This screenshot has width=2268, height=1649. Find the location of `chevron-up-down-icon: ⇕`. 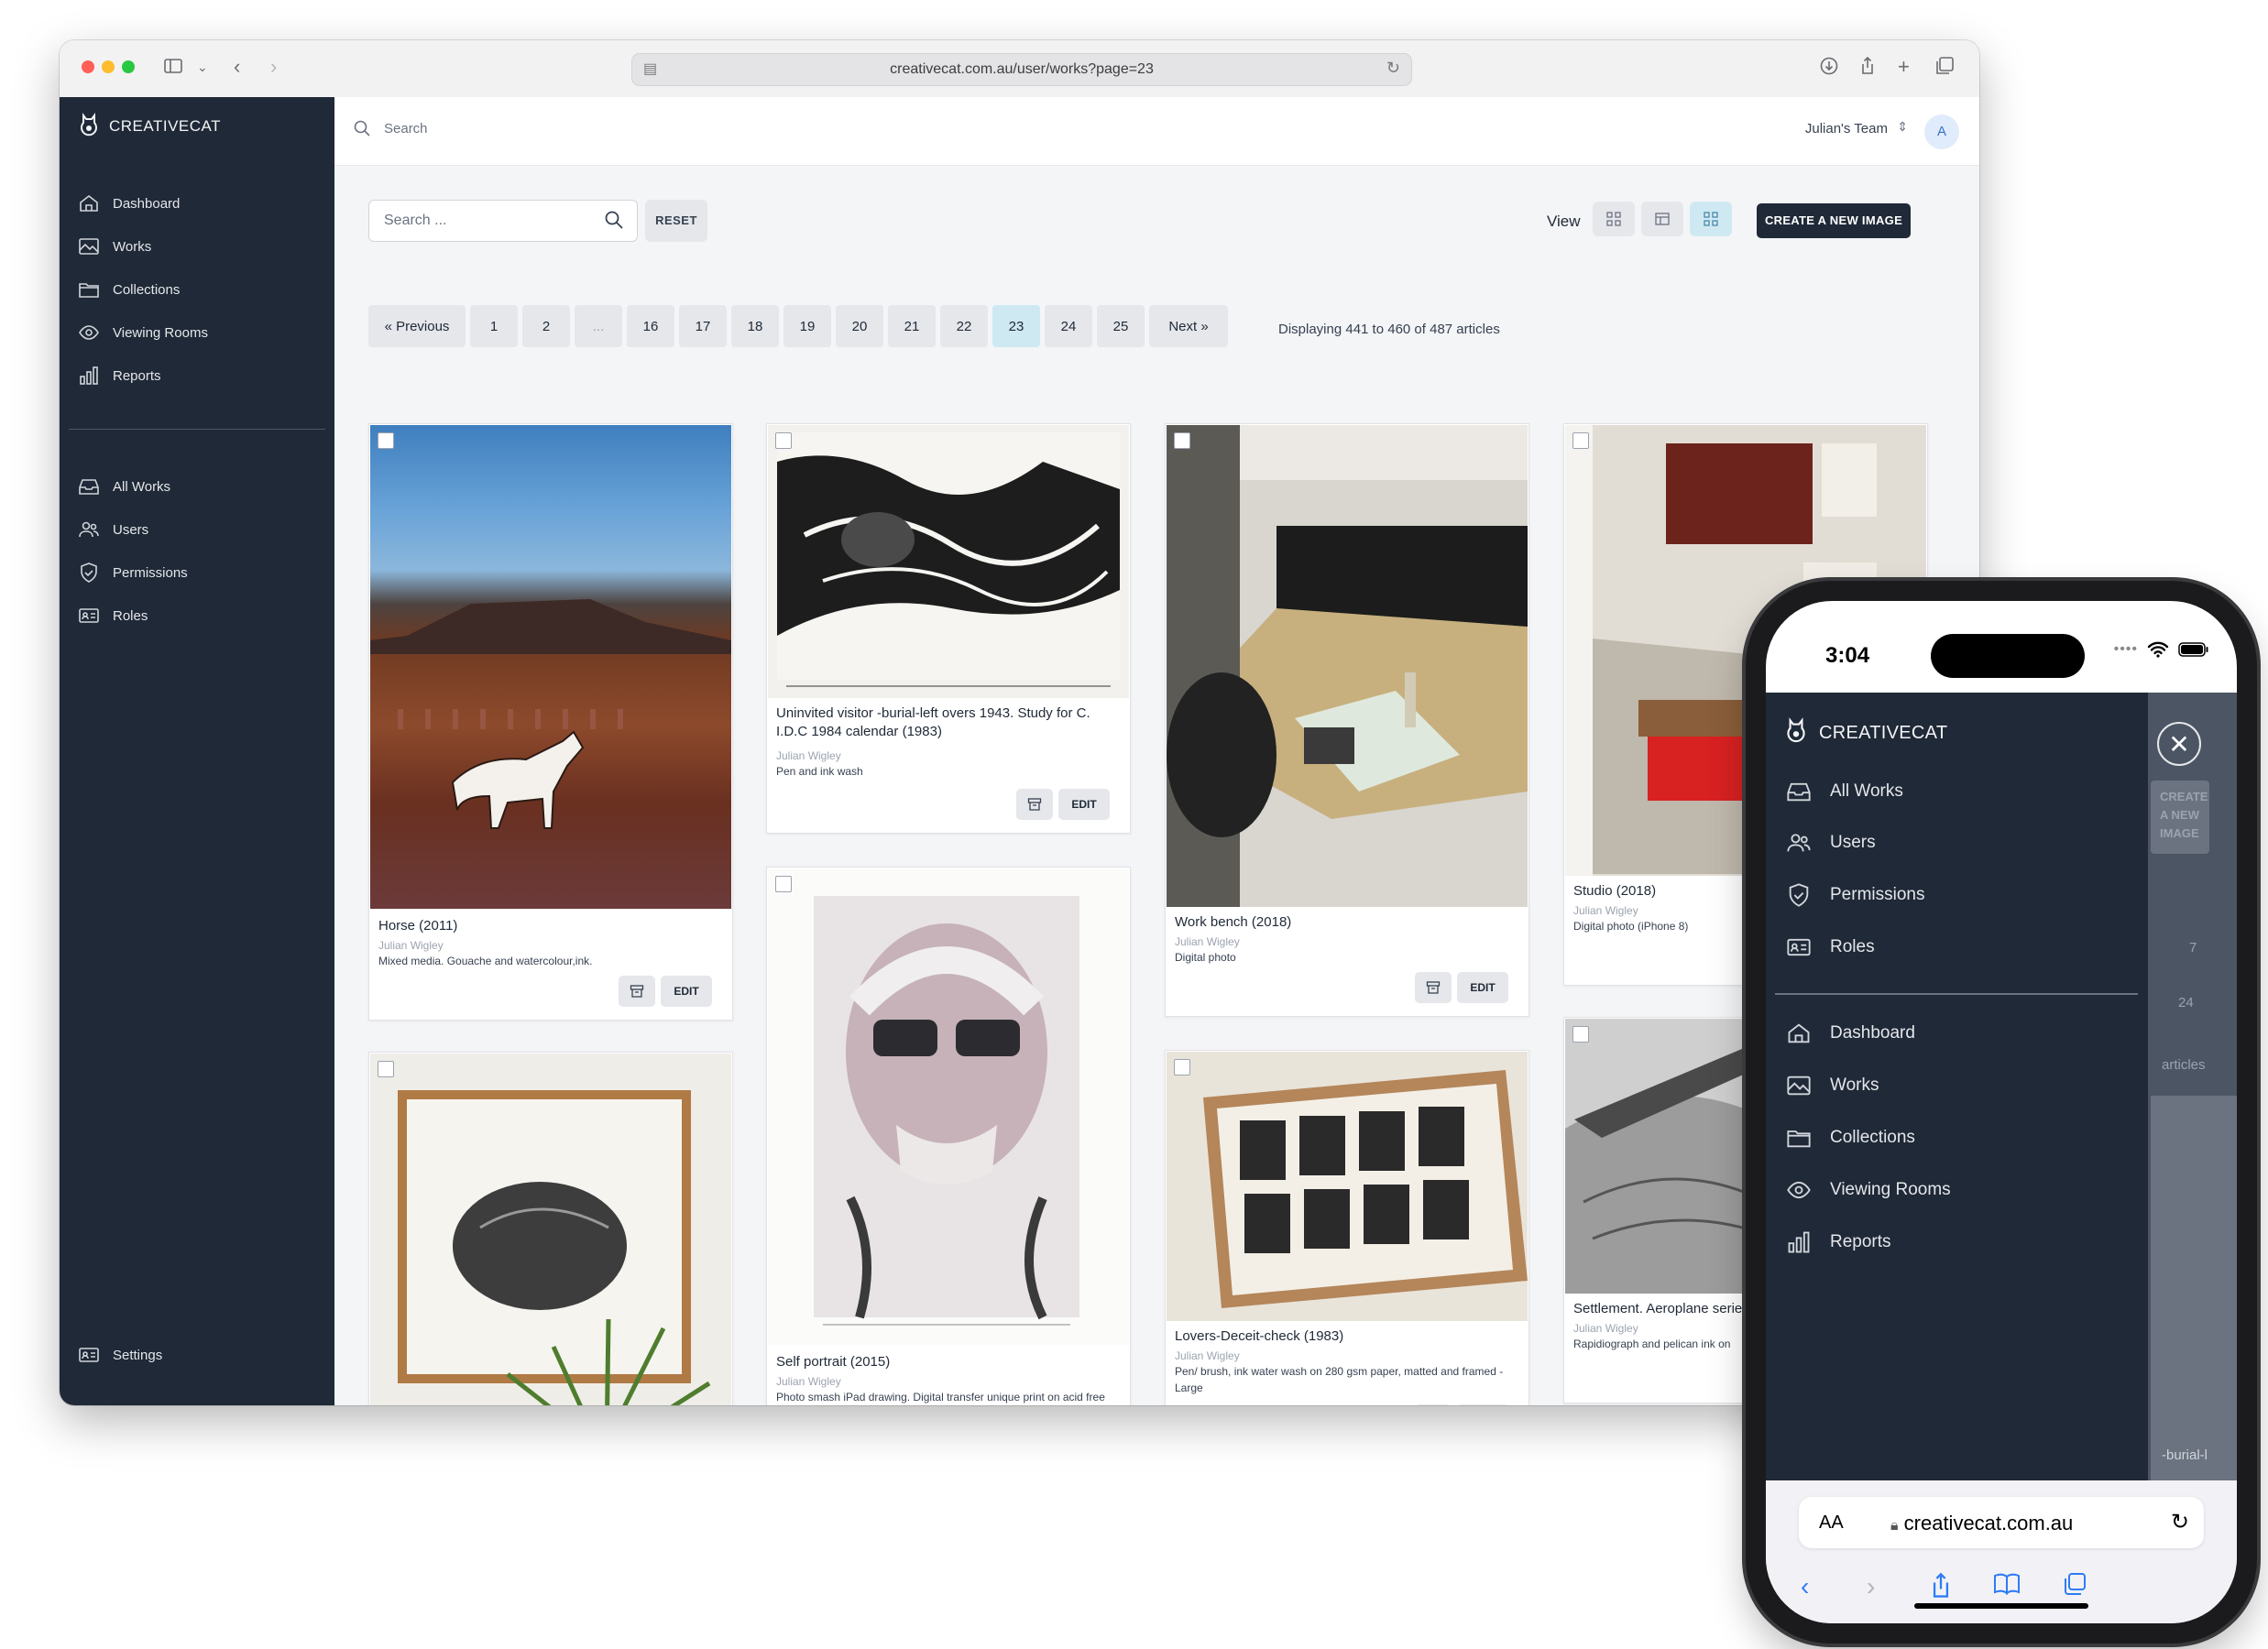

chevron-up-down-icon: ⇕ is located at coordinates (1902, 127).